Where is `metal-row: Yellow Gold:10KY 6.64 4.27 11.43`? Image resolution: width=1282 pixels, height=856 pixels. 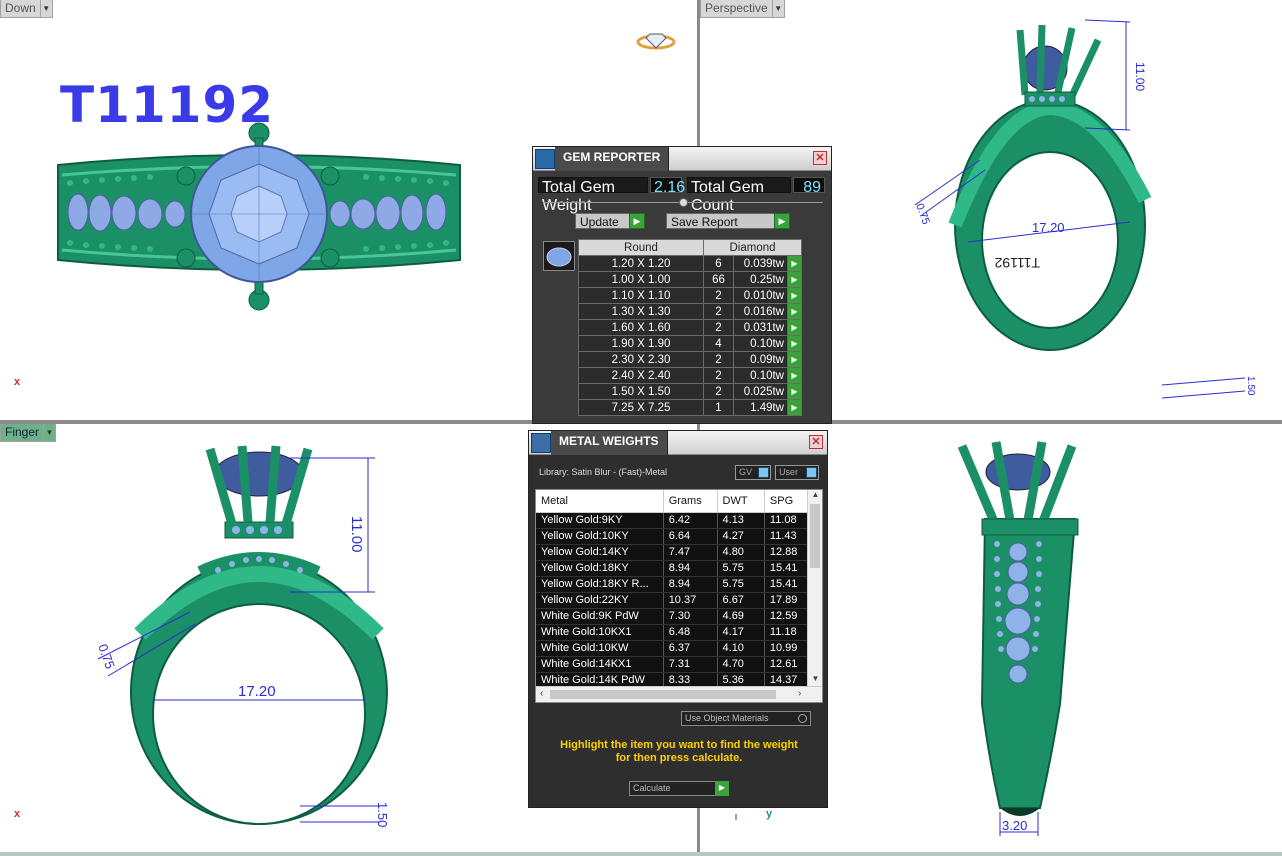 metal-row: Yellow Gold:10KY 6.64 4.27 11.43 is located at coordinates (672, 536).